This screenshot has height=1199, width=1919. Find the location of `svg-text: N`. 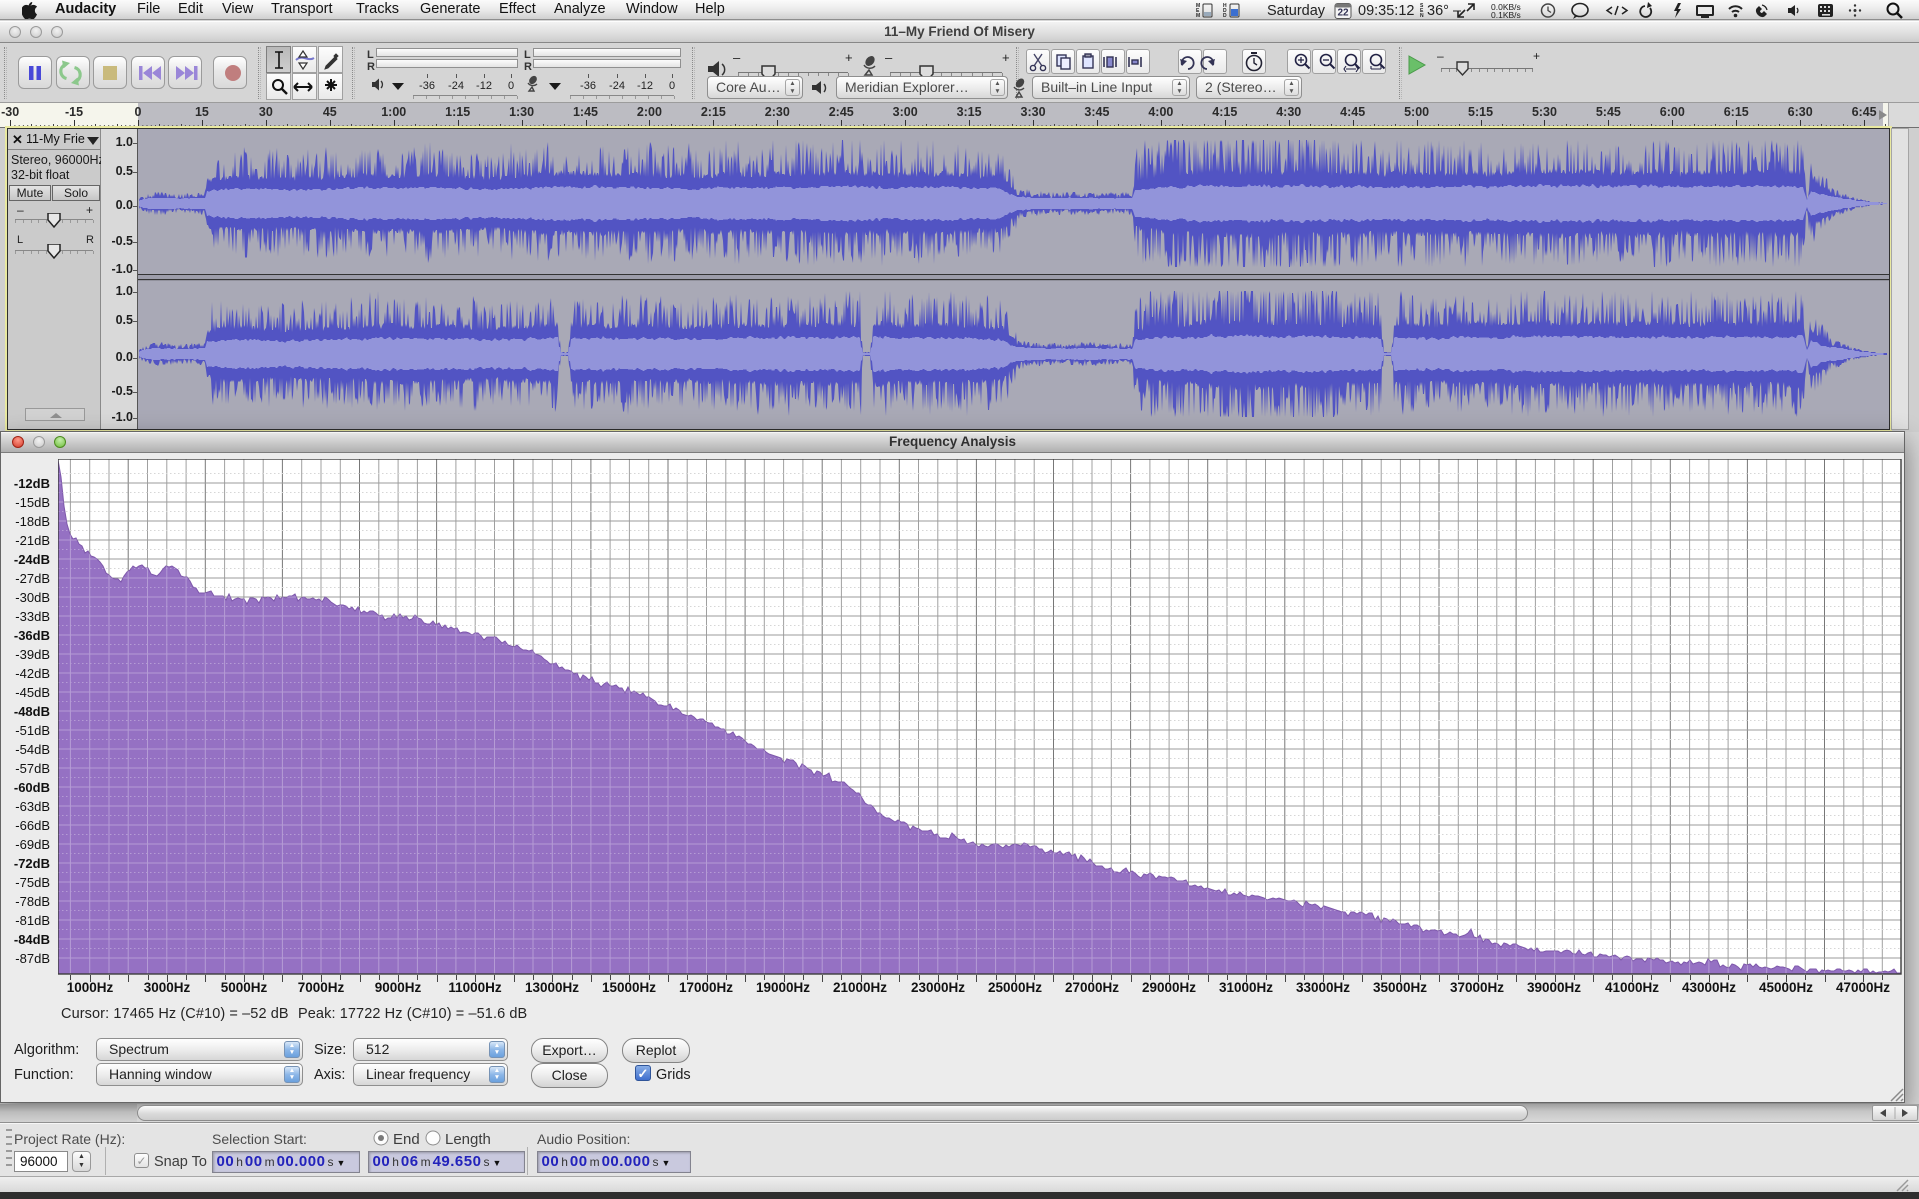

svg-text: N is located at coordinates (1422, 16).